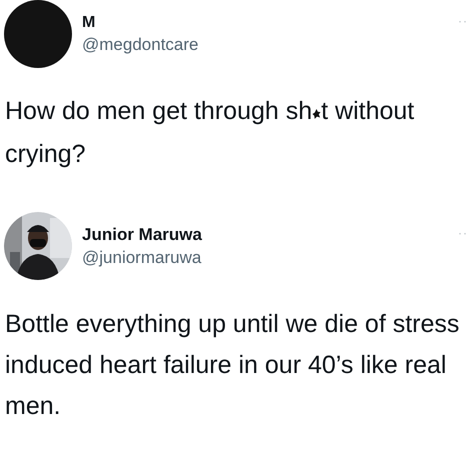 The height and width of the screenshot is (460, 474). What do you see at coordinates (142, 258) in the screenshot?
I see `user-handle: @juniormaruwa` at bounding box center [142, 258].